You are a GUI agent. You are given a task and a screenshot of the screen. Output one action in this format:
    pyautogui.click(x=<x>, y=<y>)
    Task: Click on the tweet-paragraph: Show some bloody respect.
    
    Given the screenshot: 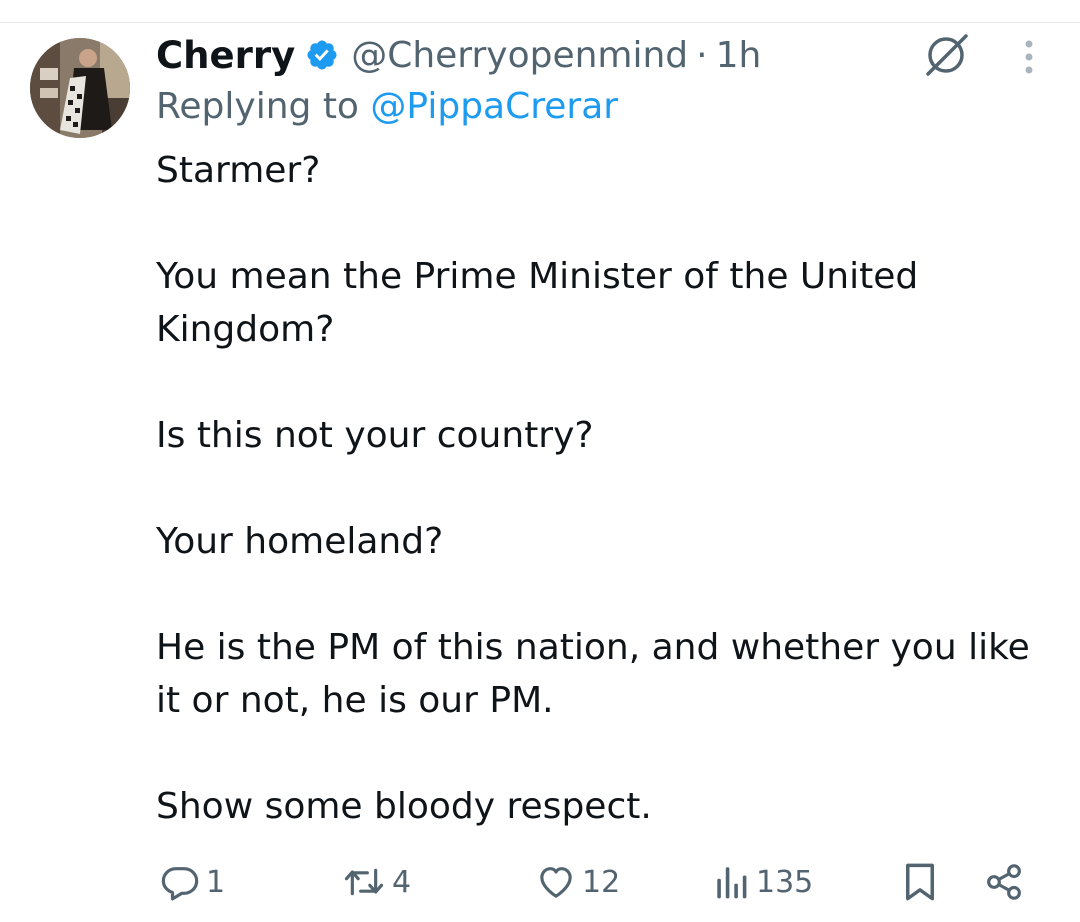 What is the action you would take?
    pyautogui.click(x=404, y=806)
    